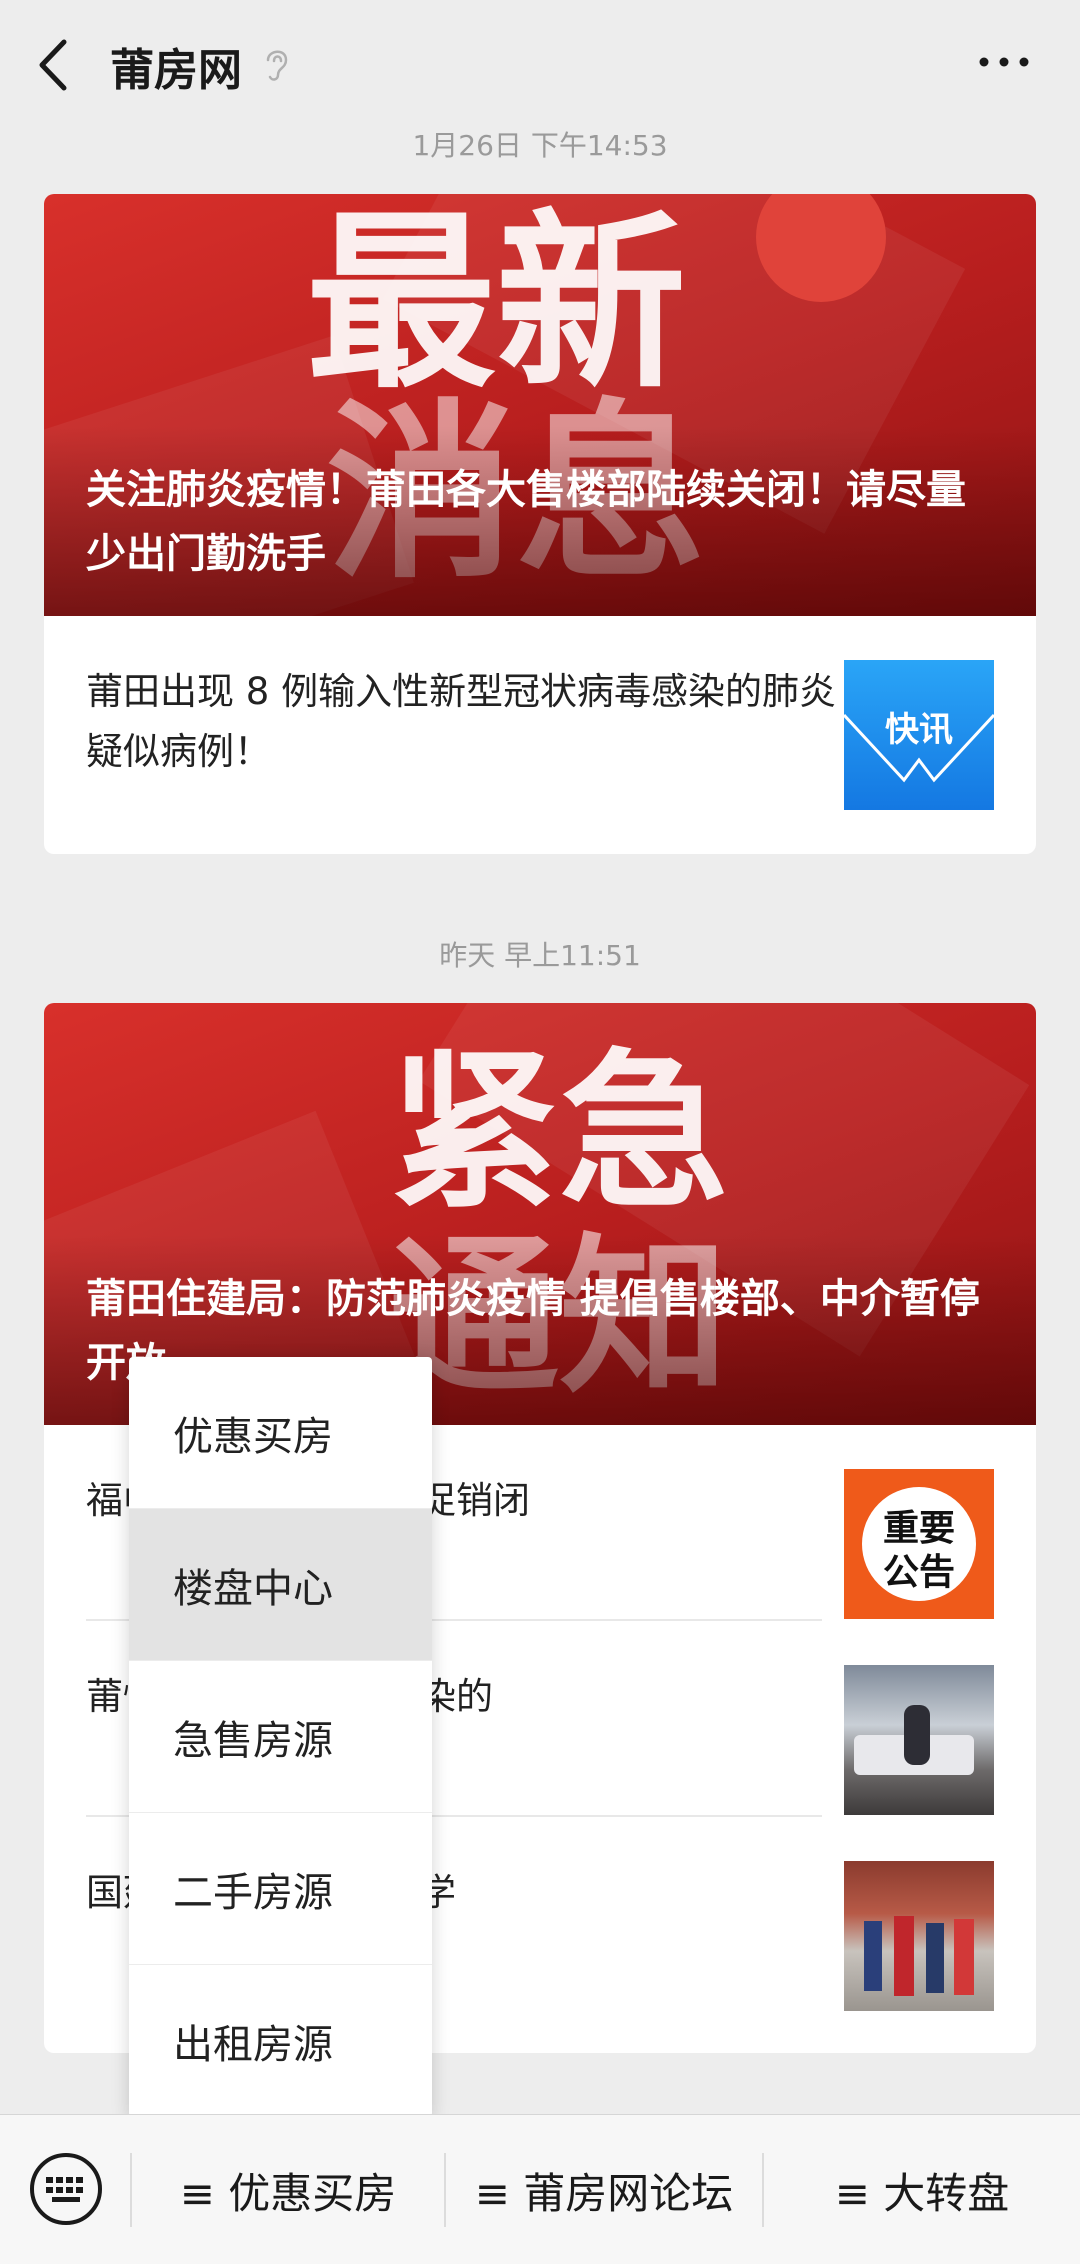 The width and height of the screenshot is (1080, 2264). Describe the element at coordinates (280, 1433) in the screenshot. I see `menu-item-discount-buy: 优惠买房` at that location.